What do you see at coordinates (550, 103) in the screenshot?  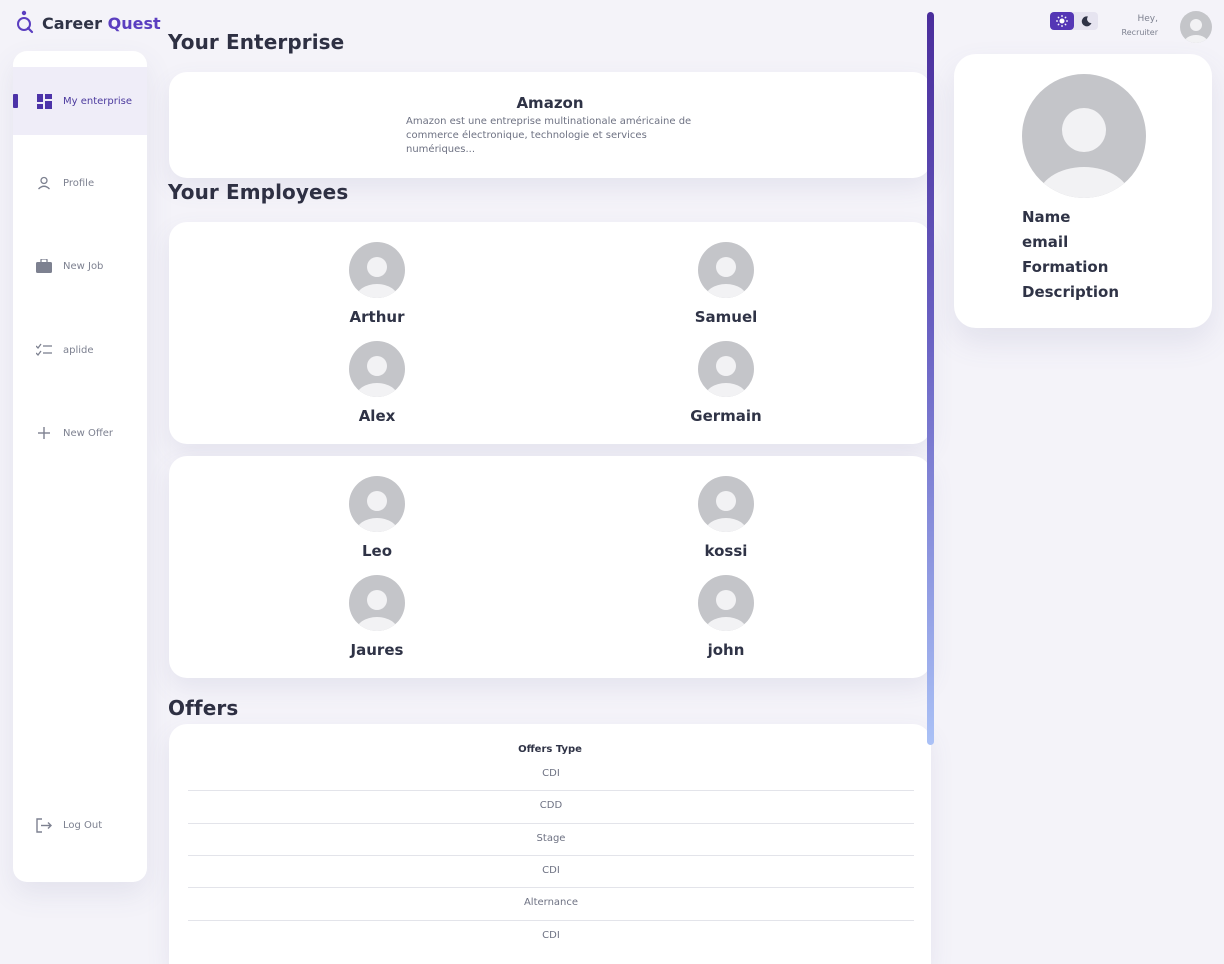 I see `enterprise-name: Amazon` at bounding box center [550, 103].